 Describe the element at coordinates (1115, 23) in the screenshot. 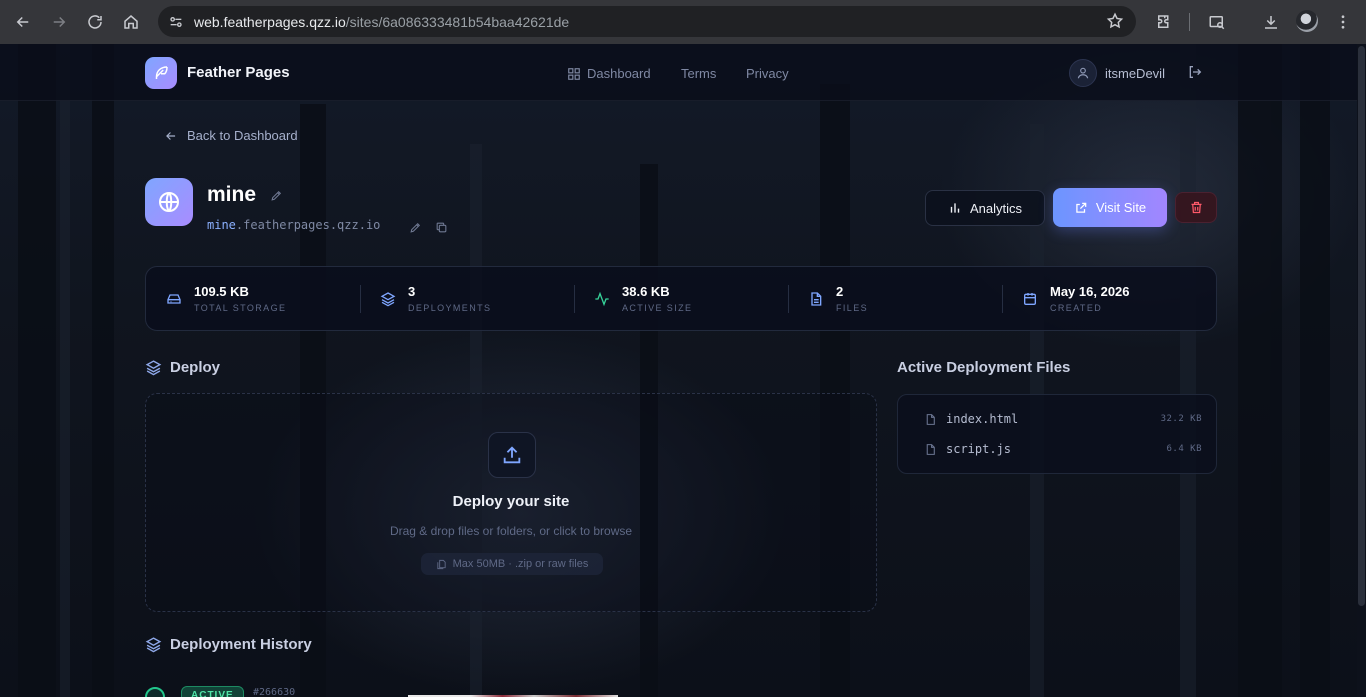

I see `bookmark-star-icon` at that location.